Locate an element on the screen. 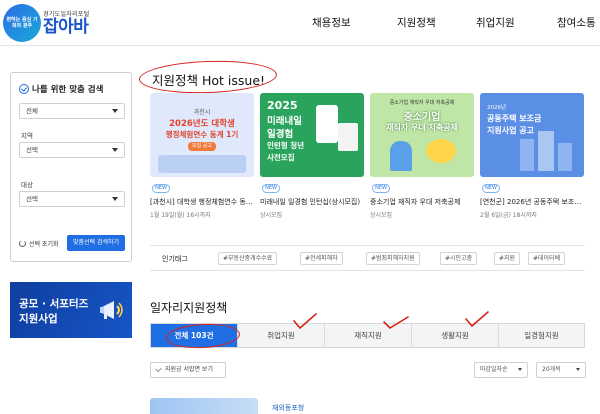 This screenshot has width=600, height=414. region-label: 지역 is located at coordinates (27, 136).